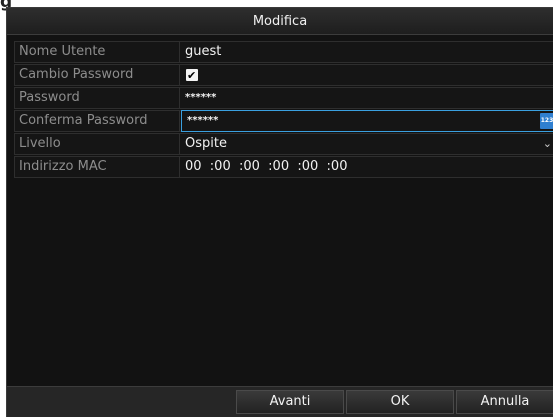  What do you see at coordinates (366, 52) in the screenshot?
I see `username-field: guest` at bounding box center [366, 52].